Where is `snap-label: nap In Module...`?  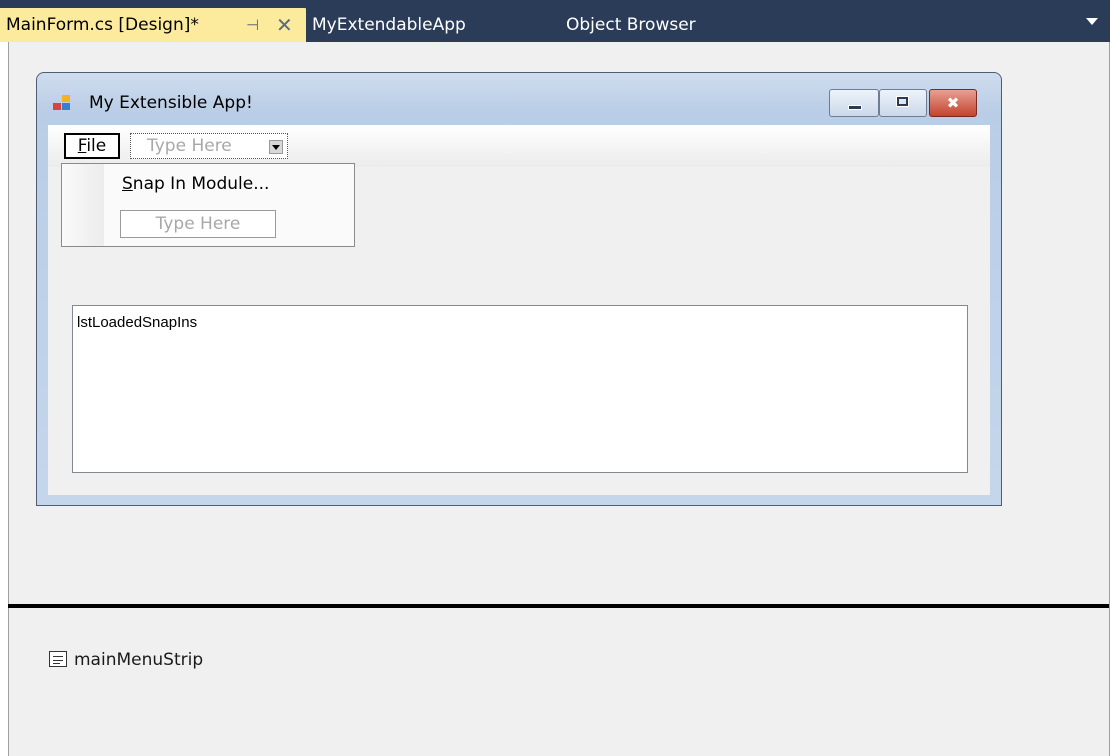 snap-label: nap In Module... is located at coordinates (201, 184).